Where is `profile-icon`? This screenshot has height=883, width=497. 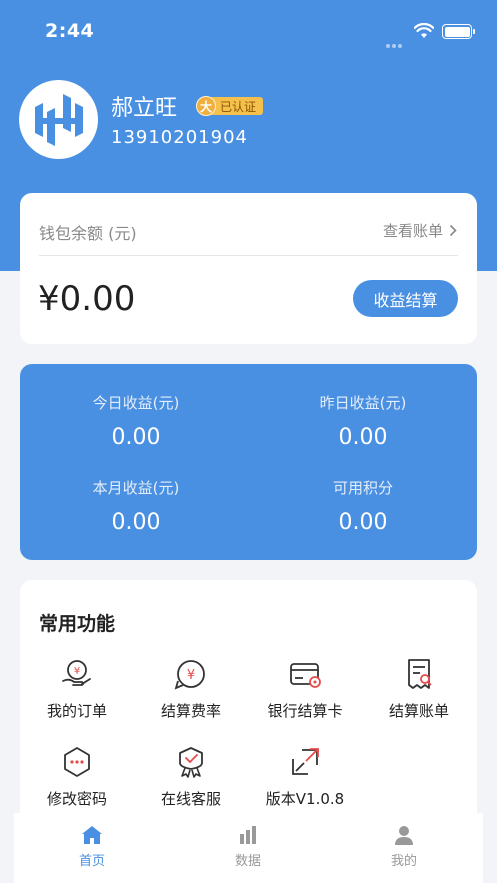
profile-icon is located at coordinates (404, 835).